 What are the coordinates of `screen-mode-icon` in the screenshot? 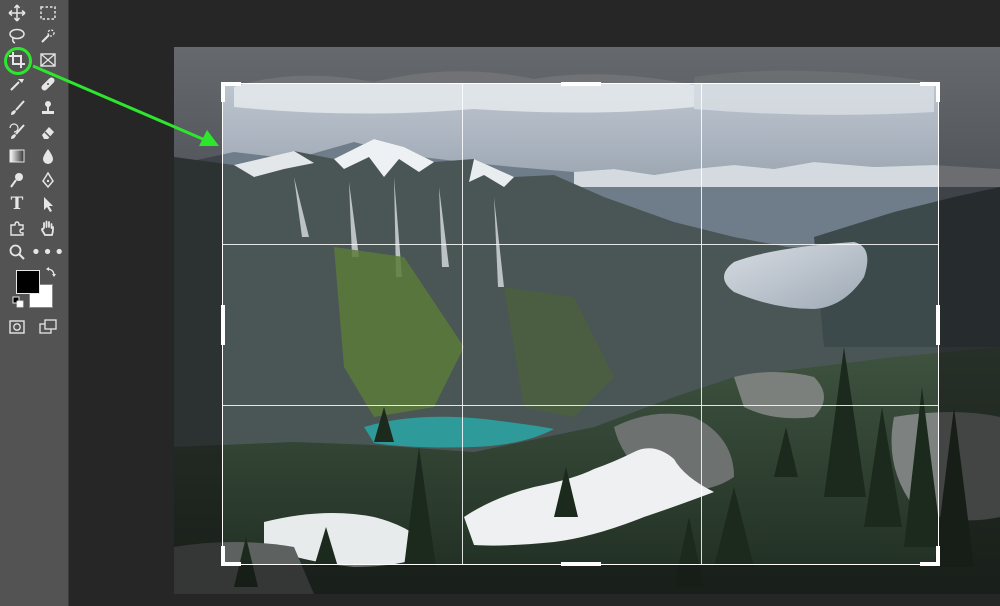 It's located at (48, 326).